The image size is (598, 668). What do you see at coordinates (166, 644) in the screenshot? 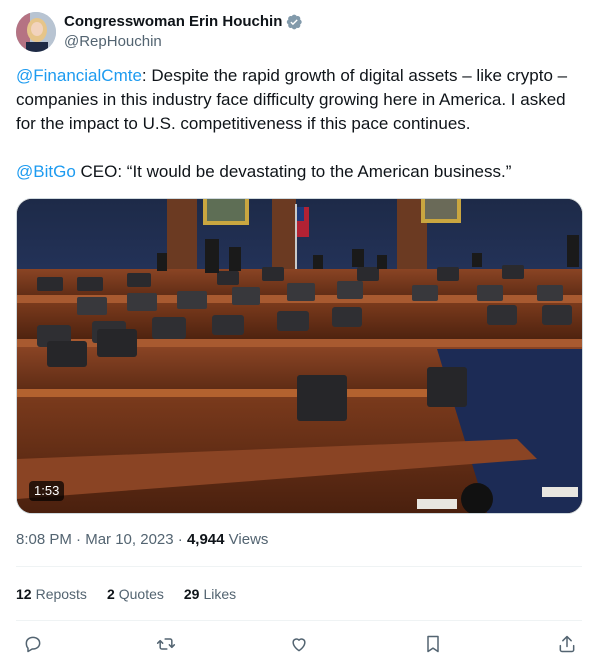
I see `repost-icon` at bounding box center [166, 644].